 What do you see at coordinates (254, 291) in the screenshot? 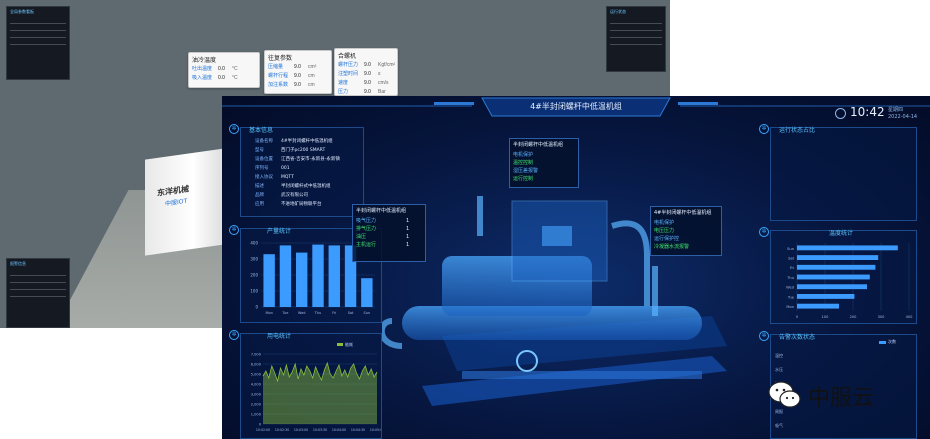
I see `y-tick-label: 100` at bounding box center [254, 291].